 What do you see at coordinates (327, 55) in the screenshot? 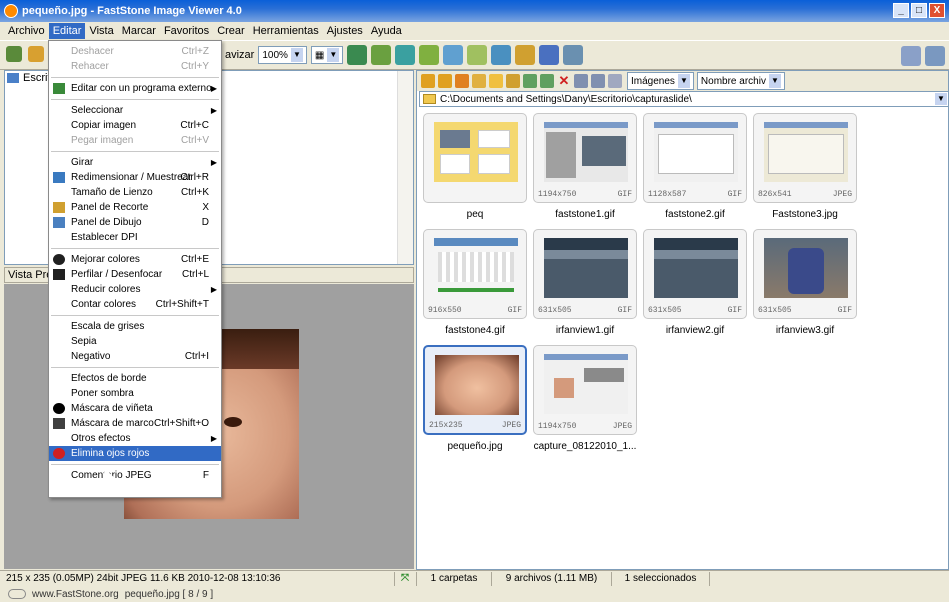
I see `view-mode-select: ▦ ▼` at bounding box center [327, 55].